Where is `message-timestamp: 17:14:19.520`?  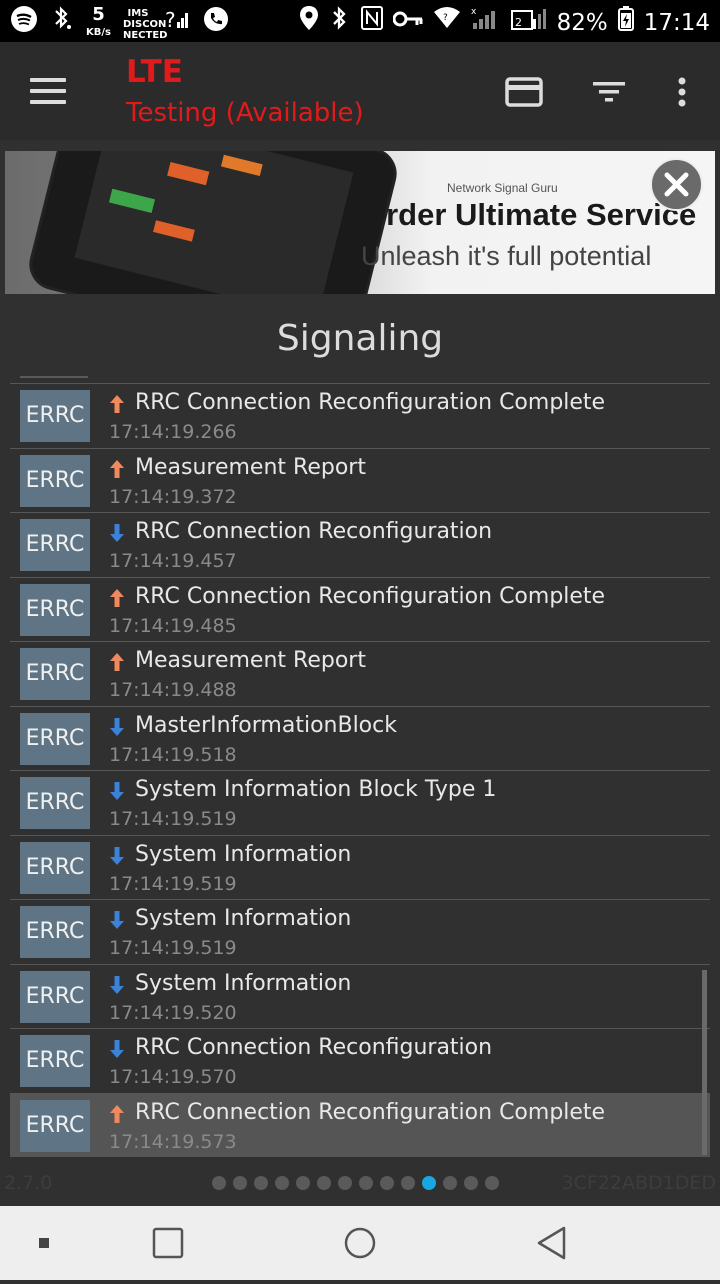
message-timestamp: 17:14:19.520 is located at coordinates (173, 1012).